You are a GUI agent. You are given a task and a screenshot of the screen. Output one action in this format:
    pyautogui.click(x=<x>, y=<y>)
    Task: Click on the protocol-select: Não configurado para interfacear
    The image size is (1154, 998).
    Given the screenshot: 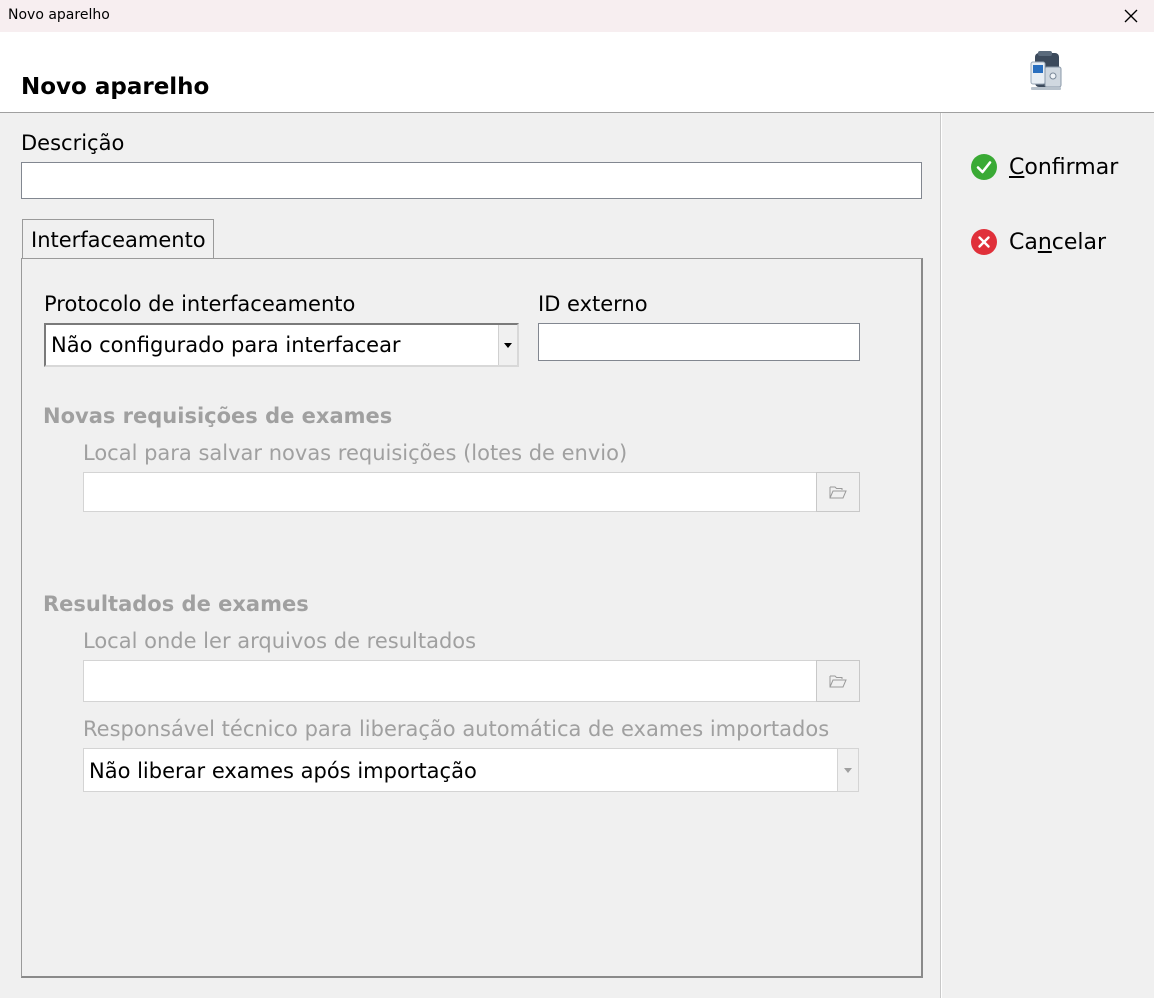 What is the action you would take?
    pyautogui.click(x=281, y=345)
    